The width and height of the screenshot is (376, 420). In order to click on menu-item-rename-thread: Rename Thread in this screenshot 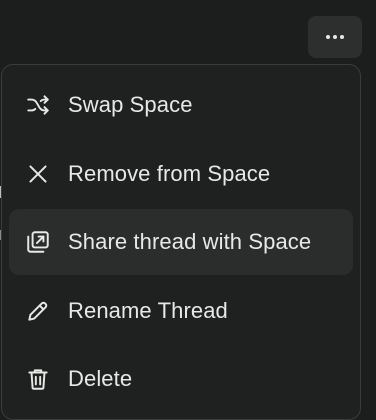, I will do `click(181, 311)`.